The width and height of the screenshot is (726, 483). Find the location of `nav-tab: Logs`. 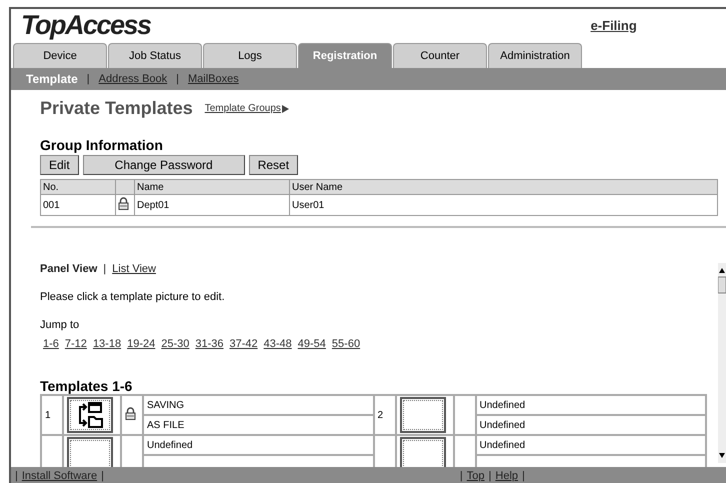

nav-tab: Logs is located at coordinates (250, 55).